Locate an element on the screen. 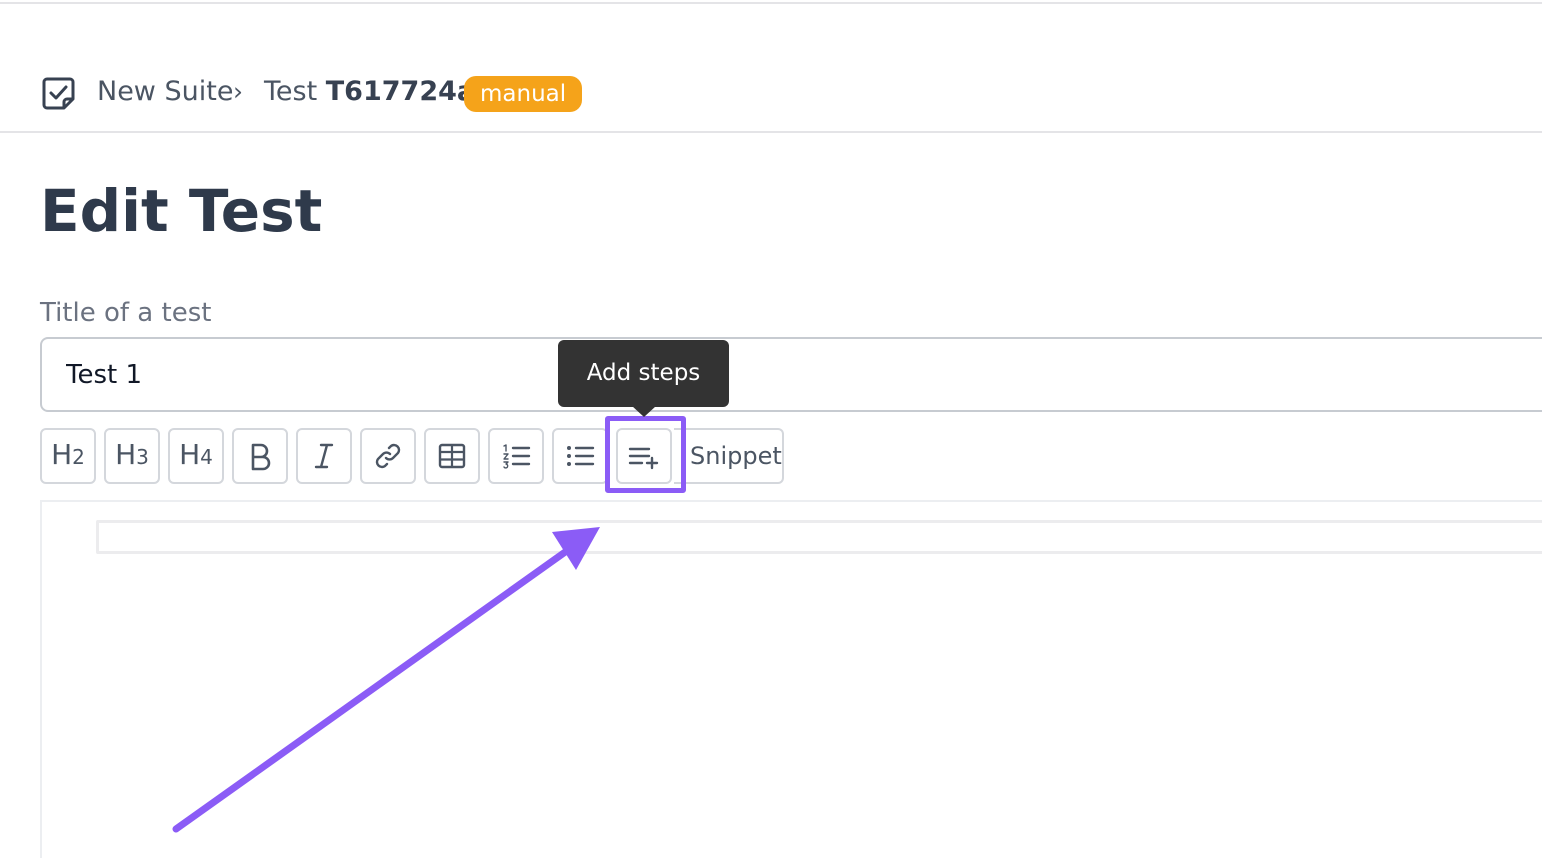 Image resolution: width=1542 pixels, height=858 pixels. title-input is located at coordinates (791, 374).